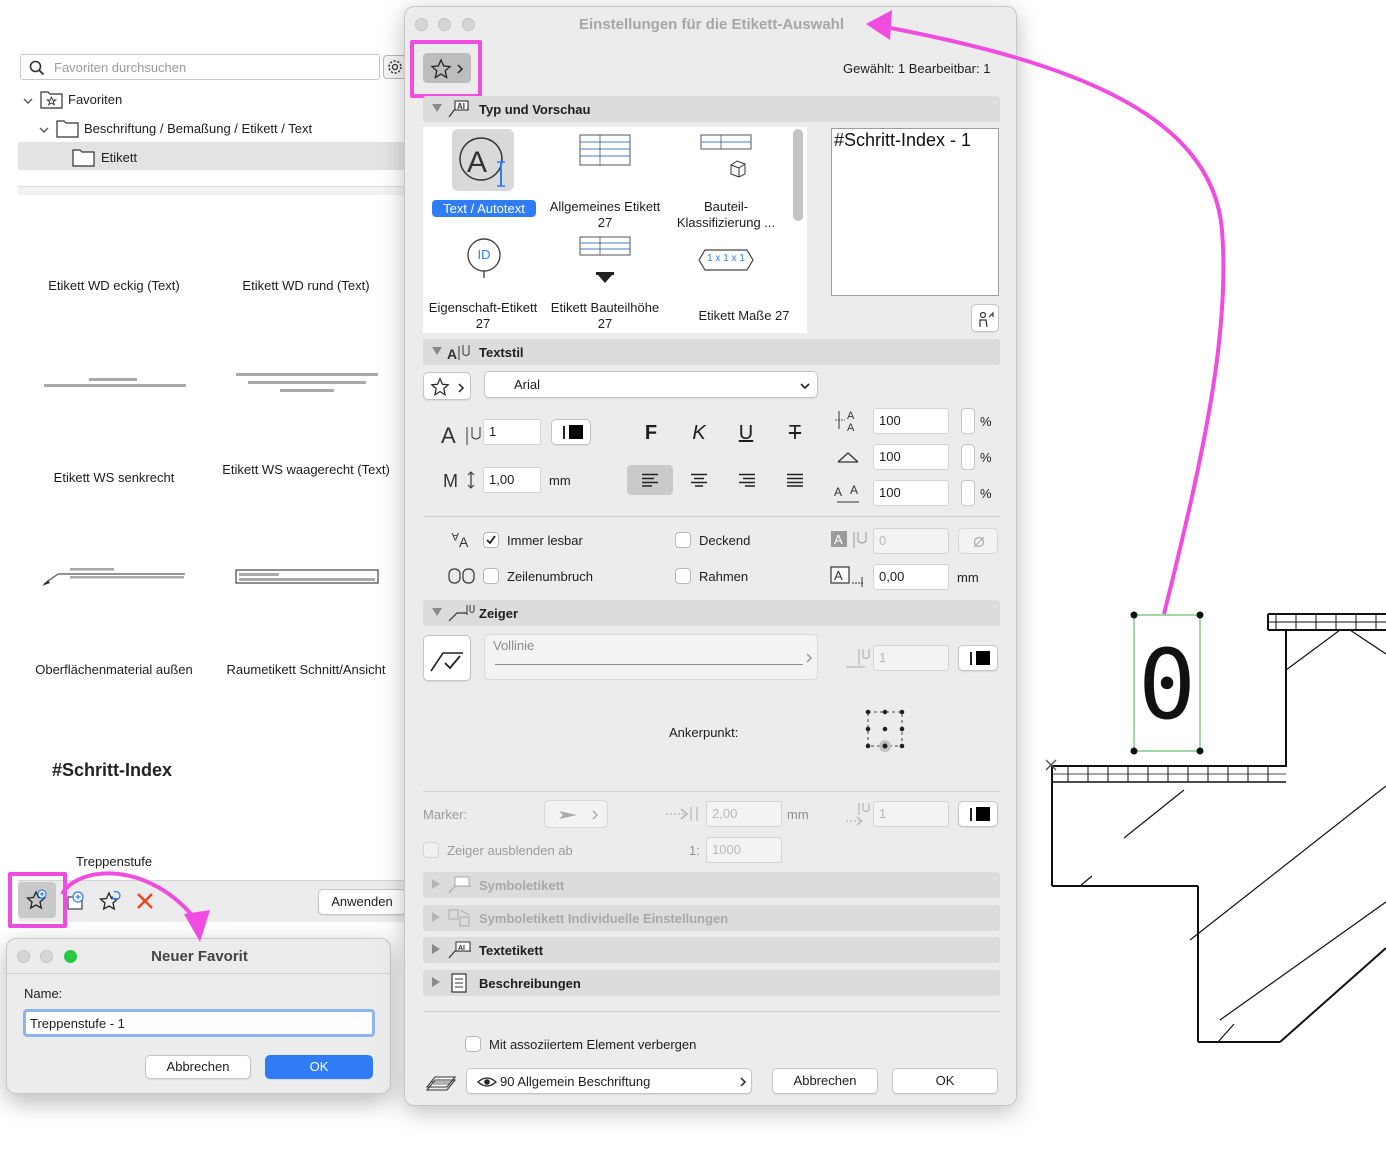 The image size is (1386, 1160). Describe the element at coordinates (911, 658) in the screenshot. I see `pointer-pen-field: 1` at that location.